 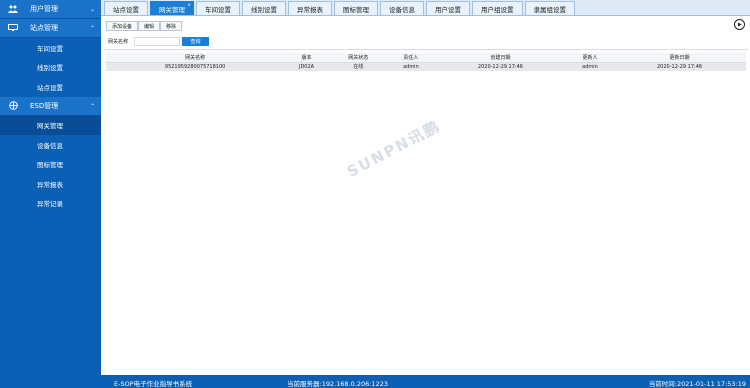 I want to click on tab-label: 车间设置, so click(x=218, y=9).